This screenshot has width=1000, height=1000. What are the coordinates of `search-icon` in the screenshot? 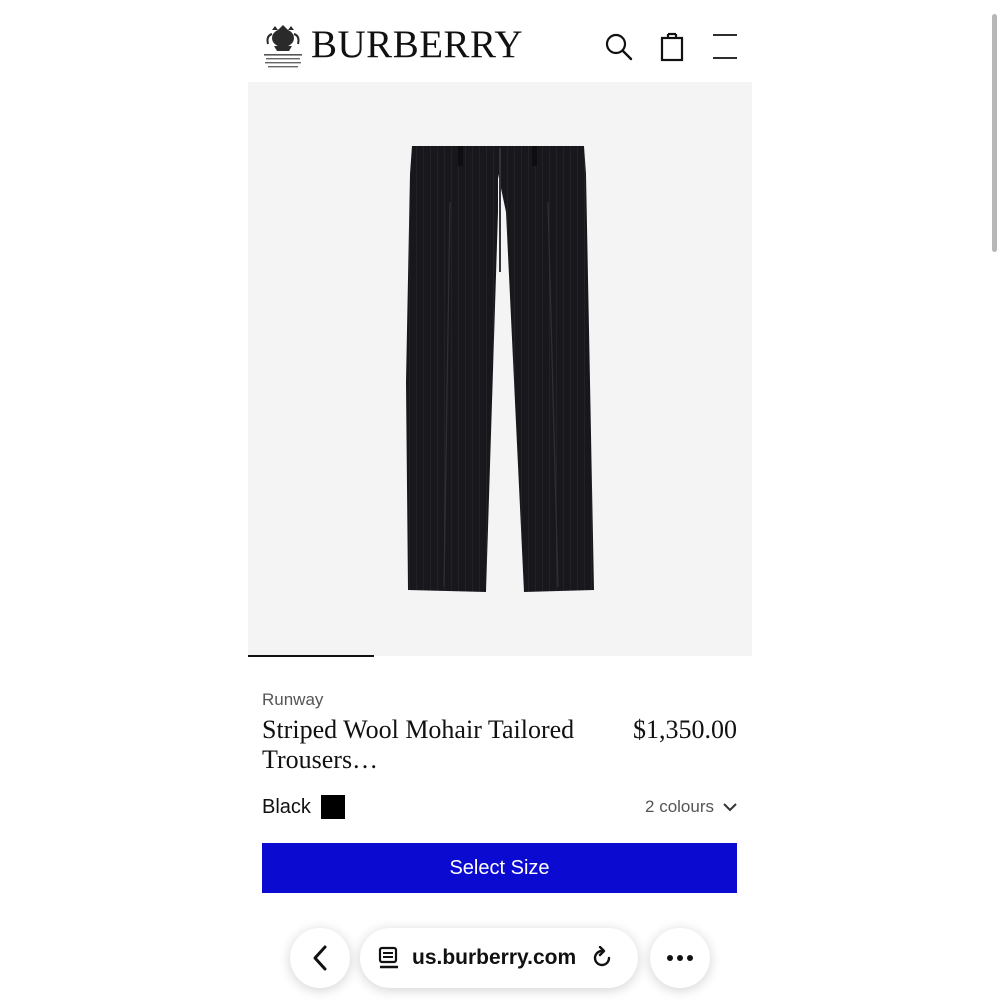 It's located at (619, 47).